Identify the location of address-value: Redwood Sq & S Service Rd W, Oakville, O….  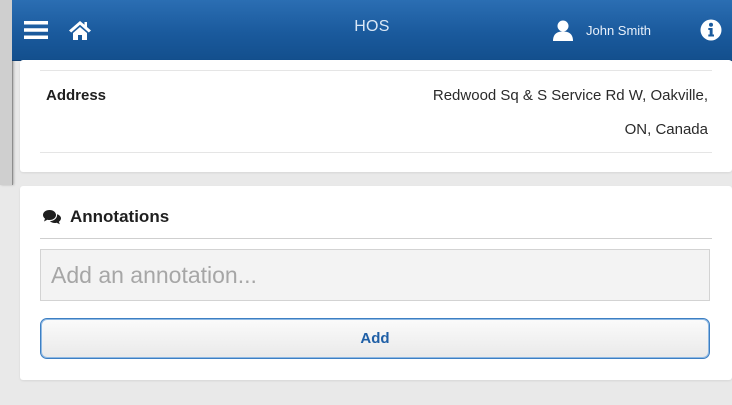
(570, 113).